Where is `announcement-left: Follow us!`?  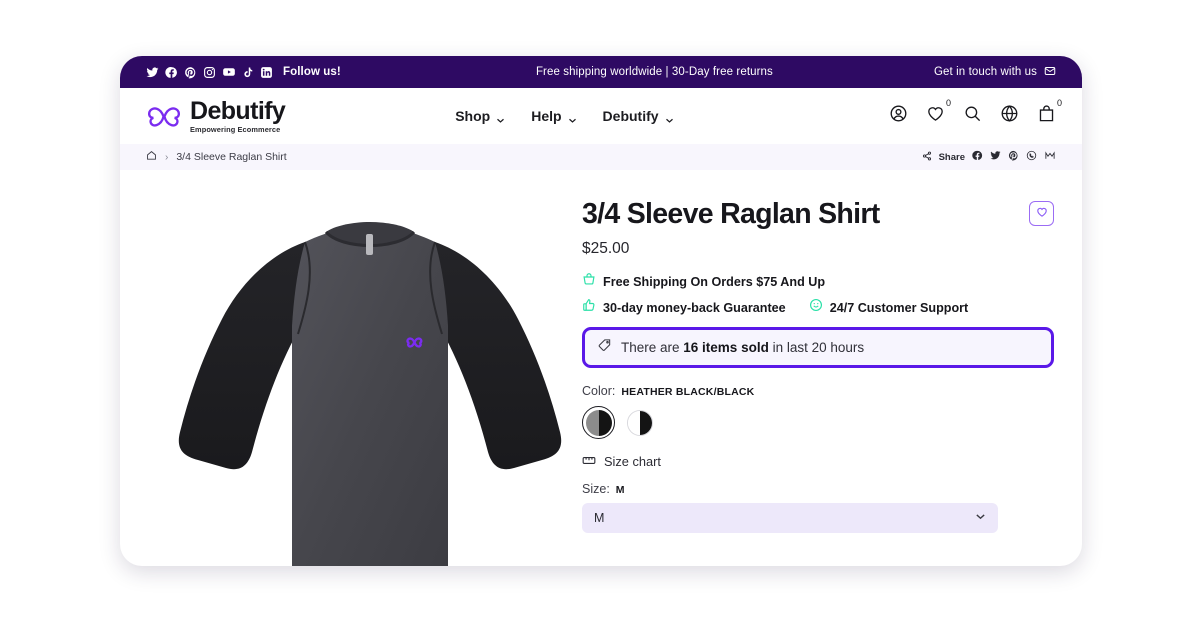 announcement-left: Follow us! is located at coordinates (243, 72).